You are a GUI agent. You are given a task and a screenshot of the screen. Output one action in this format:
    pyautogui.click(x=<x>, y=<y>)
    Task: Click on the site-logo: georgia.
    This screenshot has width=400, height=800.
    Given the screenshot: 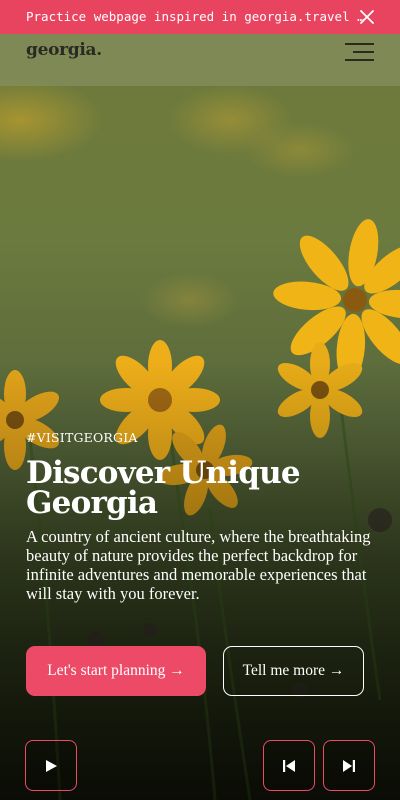 What is the action you would take?
    pyautogui.click(x=64, y=50)
    